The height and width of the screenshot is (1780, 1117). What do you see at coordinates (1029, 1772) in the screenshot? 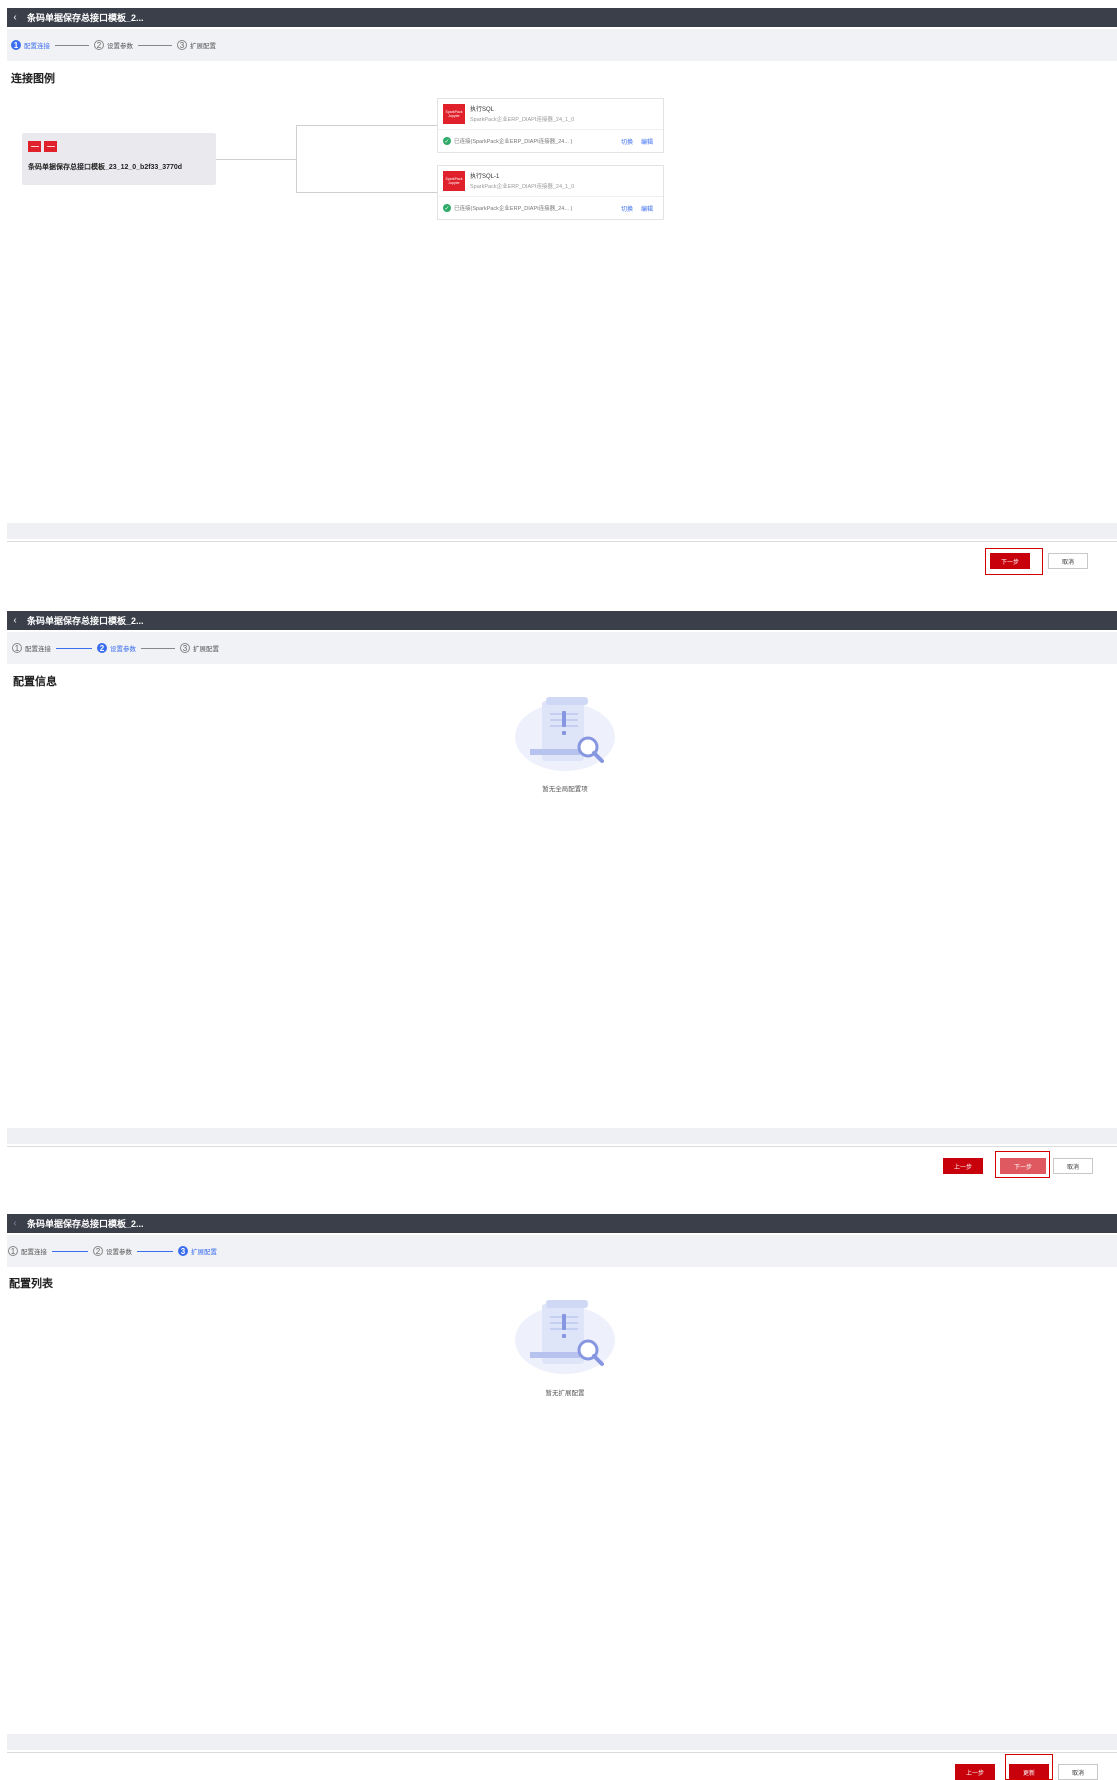
I see `update-button: 更新` at bounding box center [1029, 1772].